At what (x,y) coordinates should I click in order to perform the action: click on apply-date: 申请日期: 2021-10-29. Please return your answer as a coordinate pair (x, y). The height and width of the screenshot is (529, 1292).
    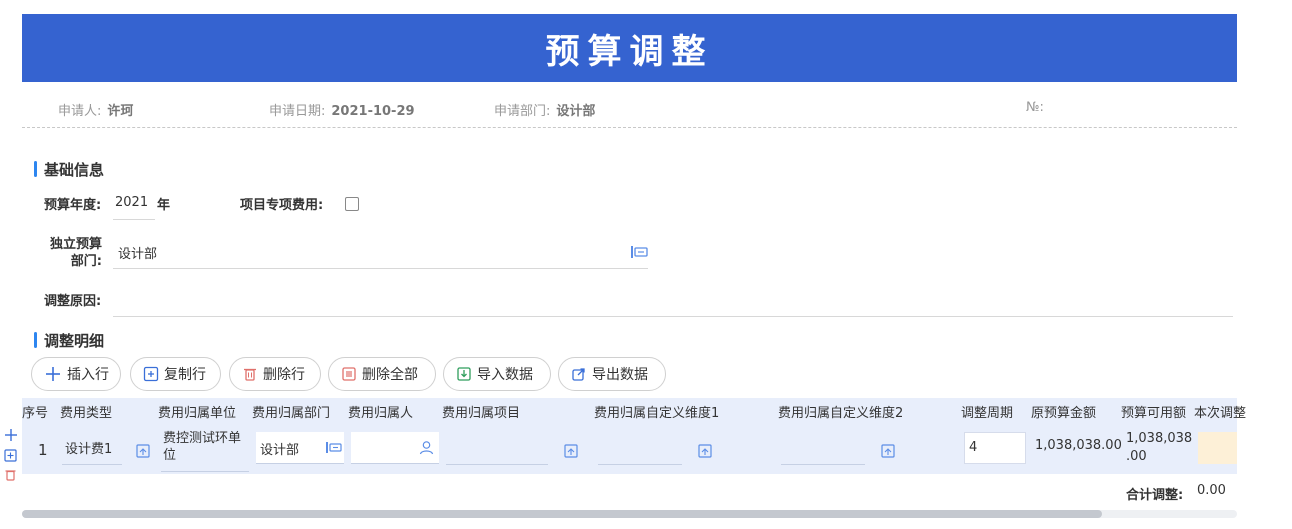
    Looking at the image, I should click on (342, 109).